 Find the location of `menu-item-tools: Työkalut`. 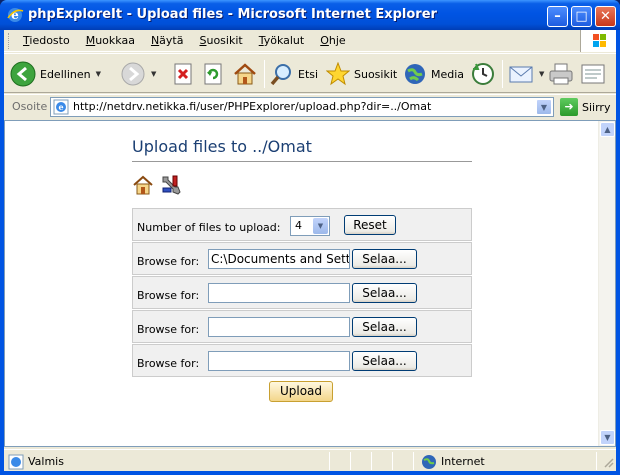

menu-item-tools: Työkalut is located at coordinates (282, 40).